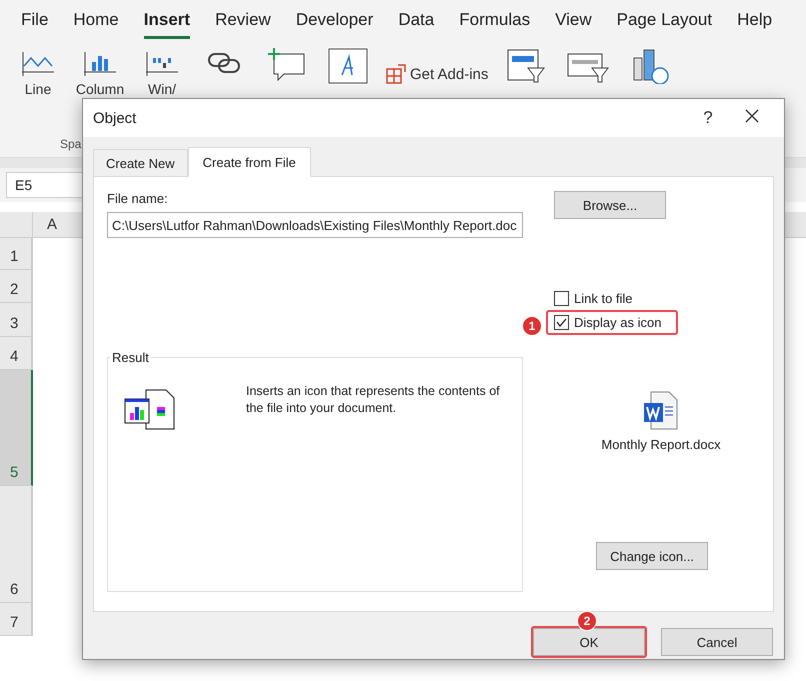 The height and width of the screenshot is (681, 806). I want to click on row-header: 7, so click(16, 619).